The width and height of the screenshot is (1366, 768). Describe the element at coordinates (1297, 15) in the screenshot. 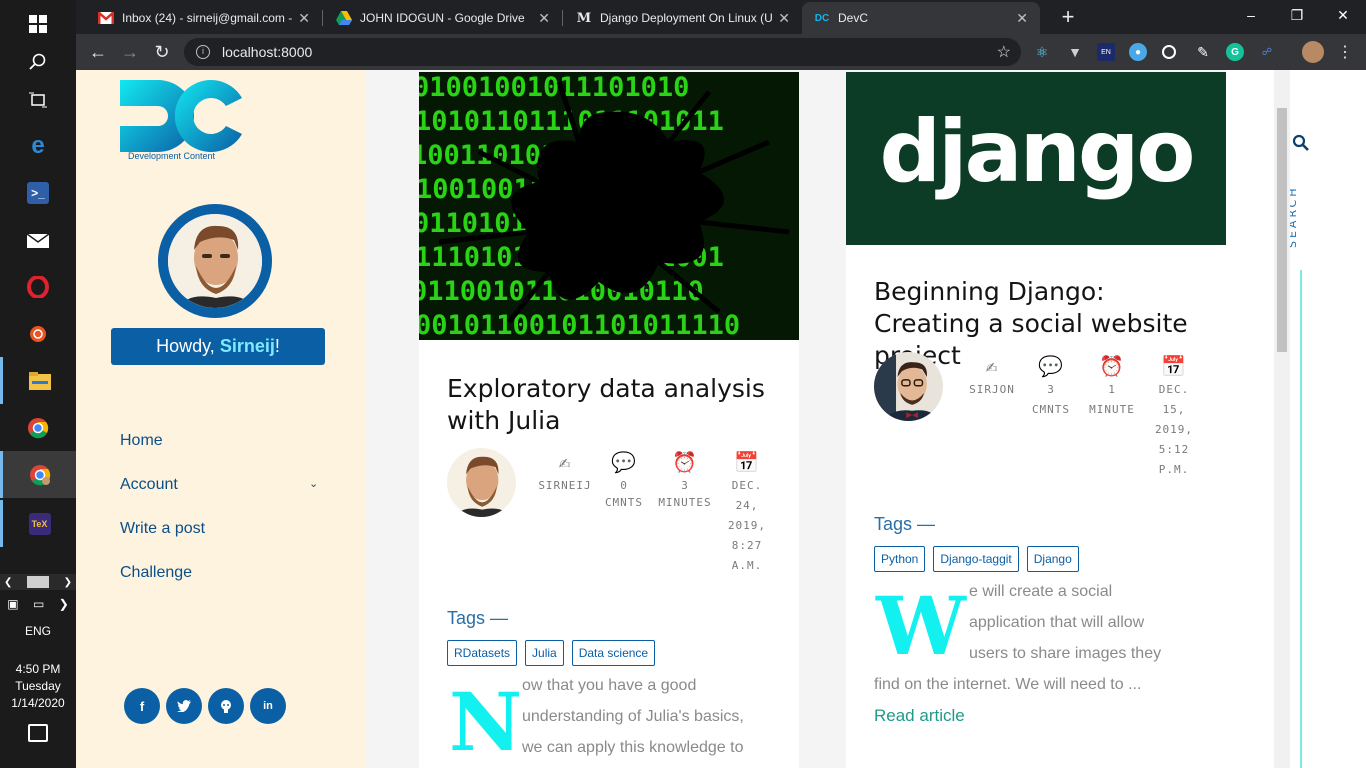

I see `restore-button: ❐` at that location.